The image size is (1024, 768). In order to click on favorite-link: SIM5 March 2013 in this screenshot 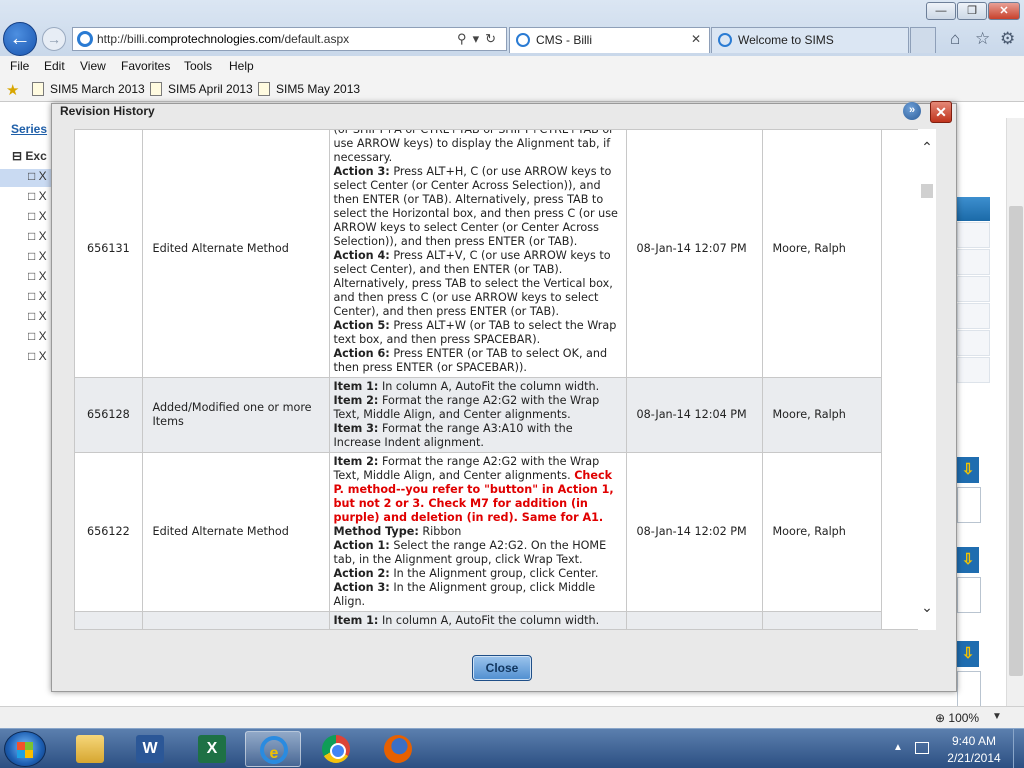, I will do `click(88, 89)`.